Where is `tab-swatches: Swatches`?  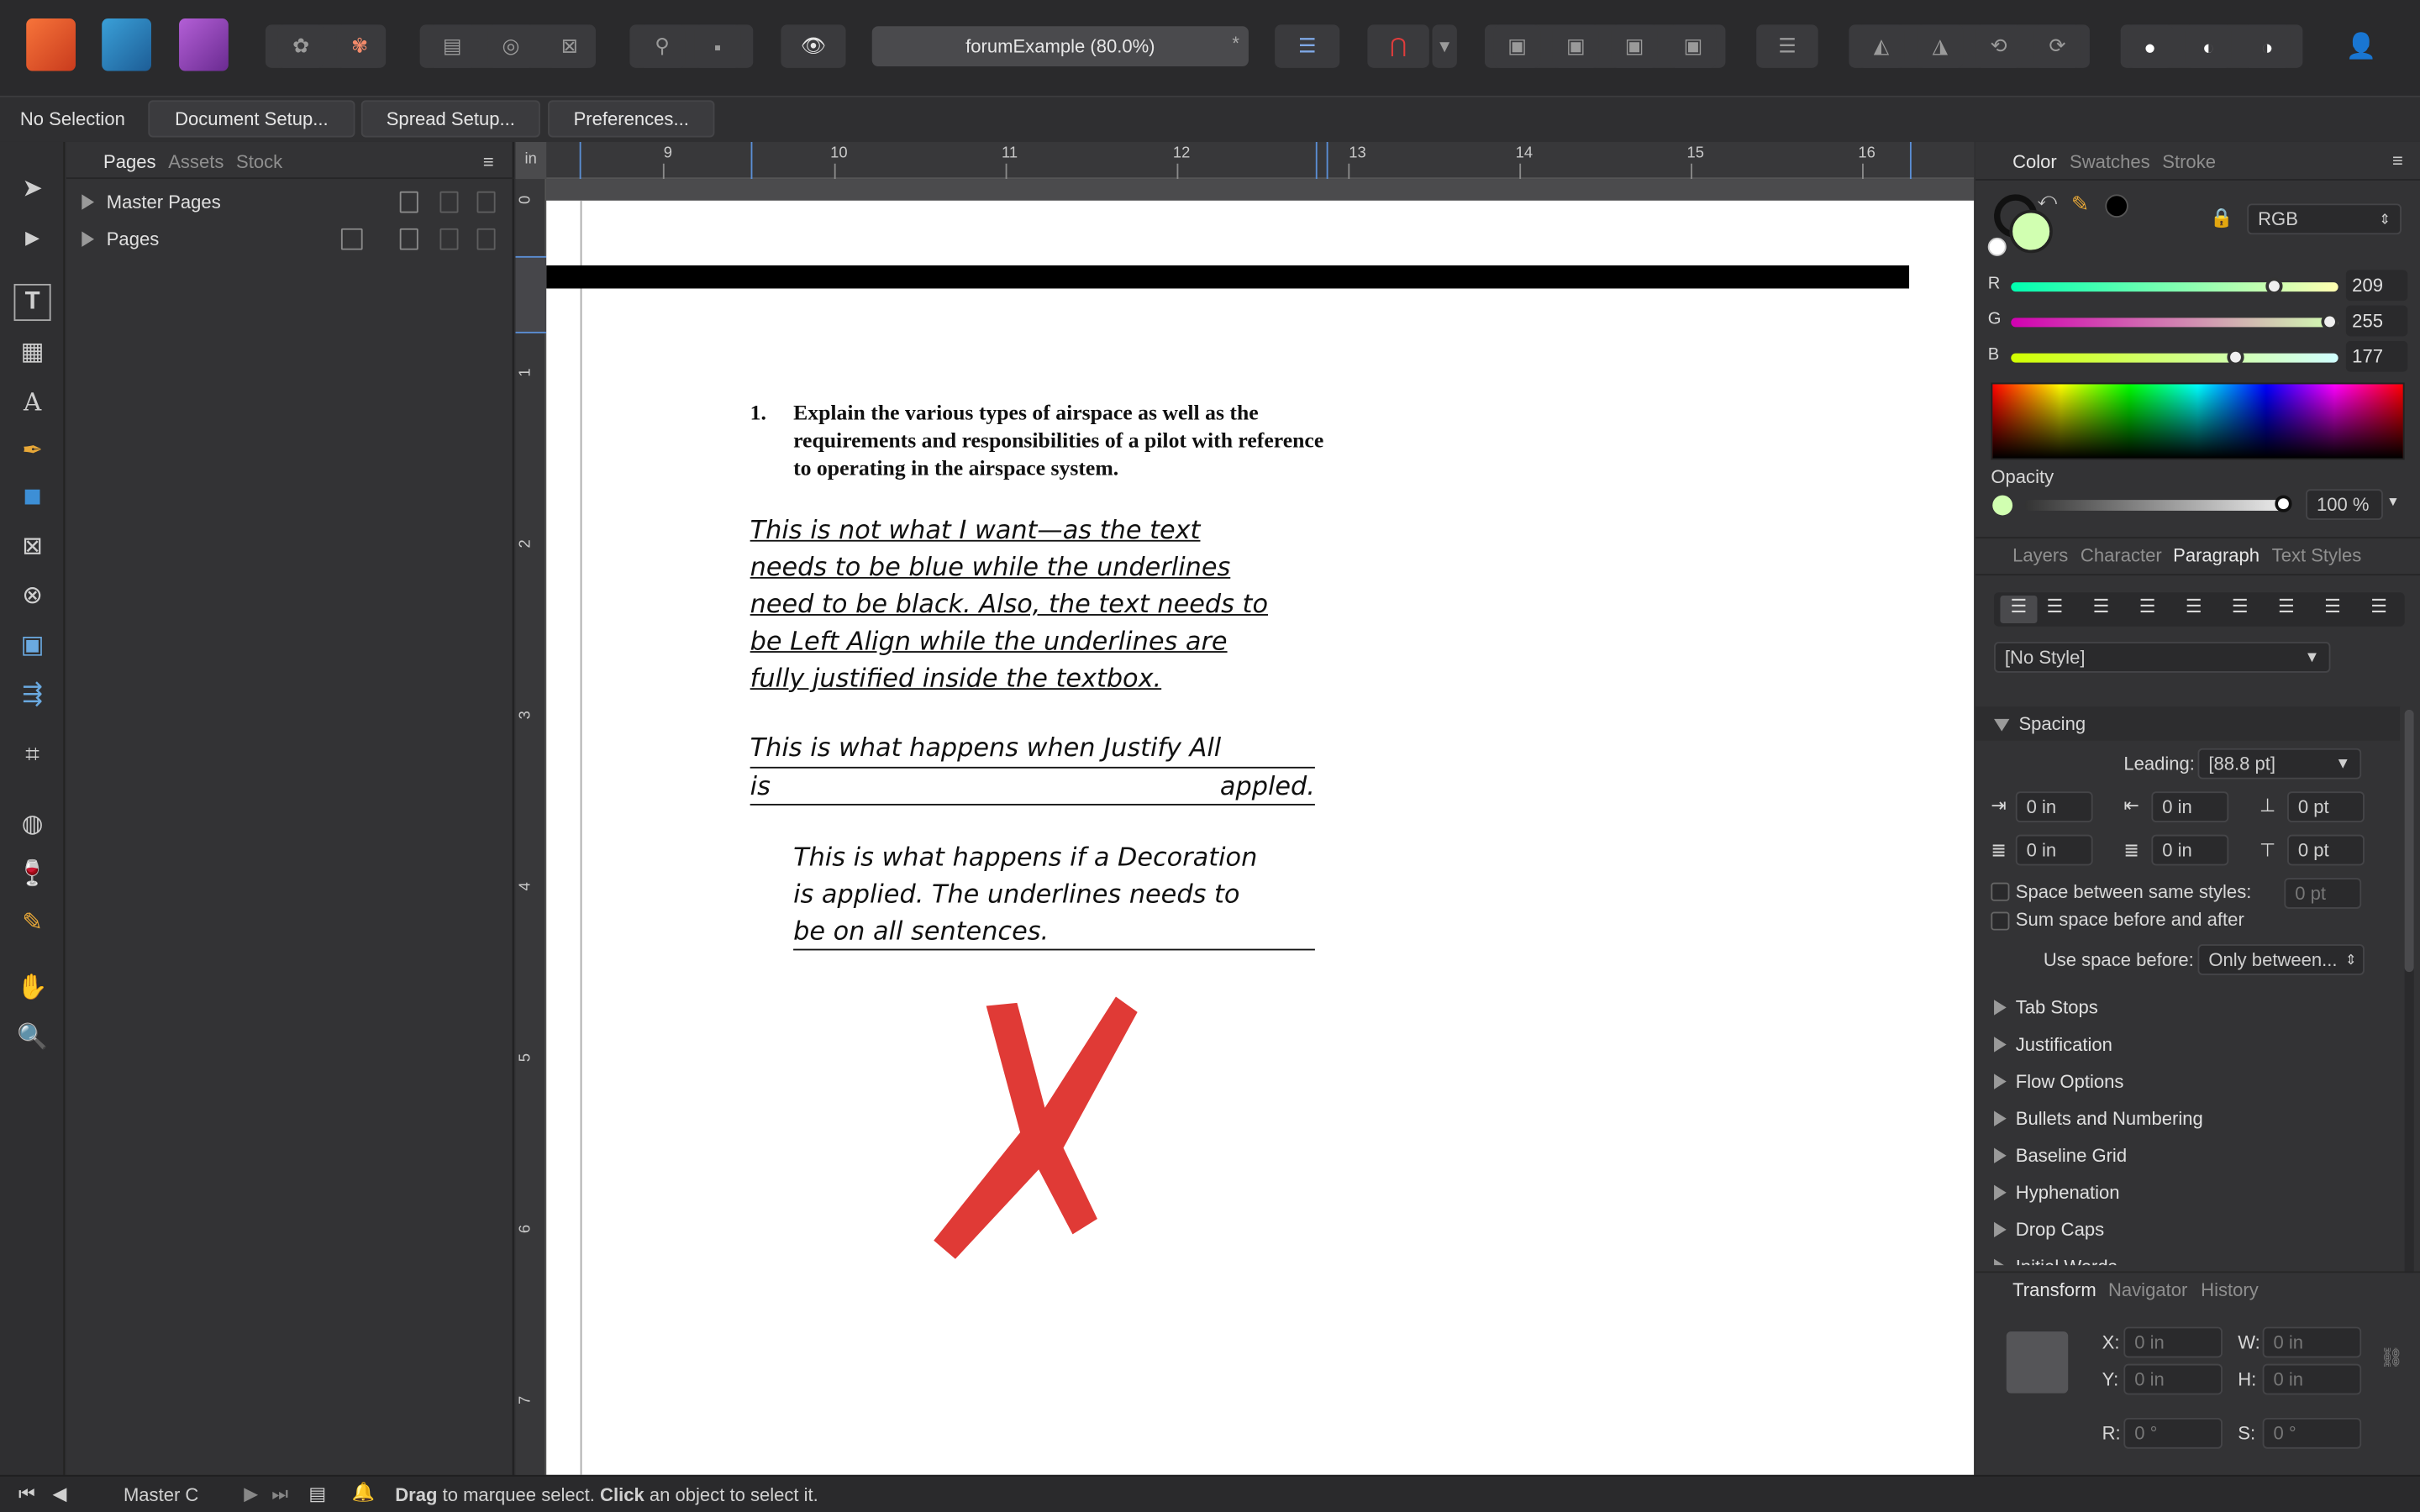
tab-swatches: Swatches is located at coordinates (2110, 162).